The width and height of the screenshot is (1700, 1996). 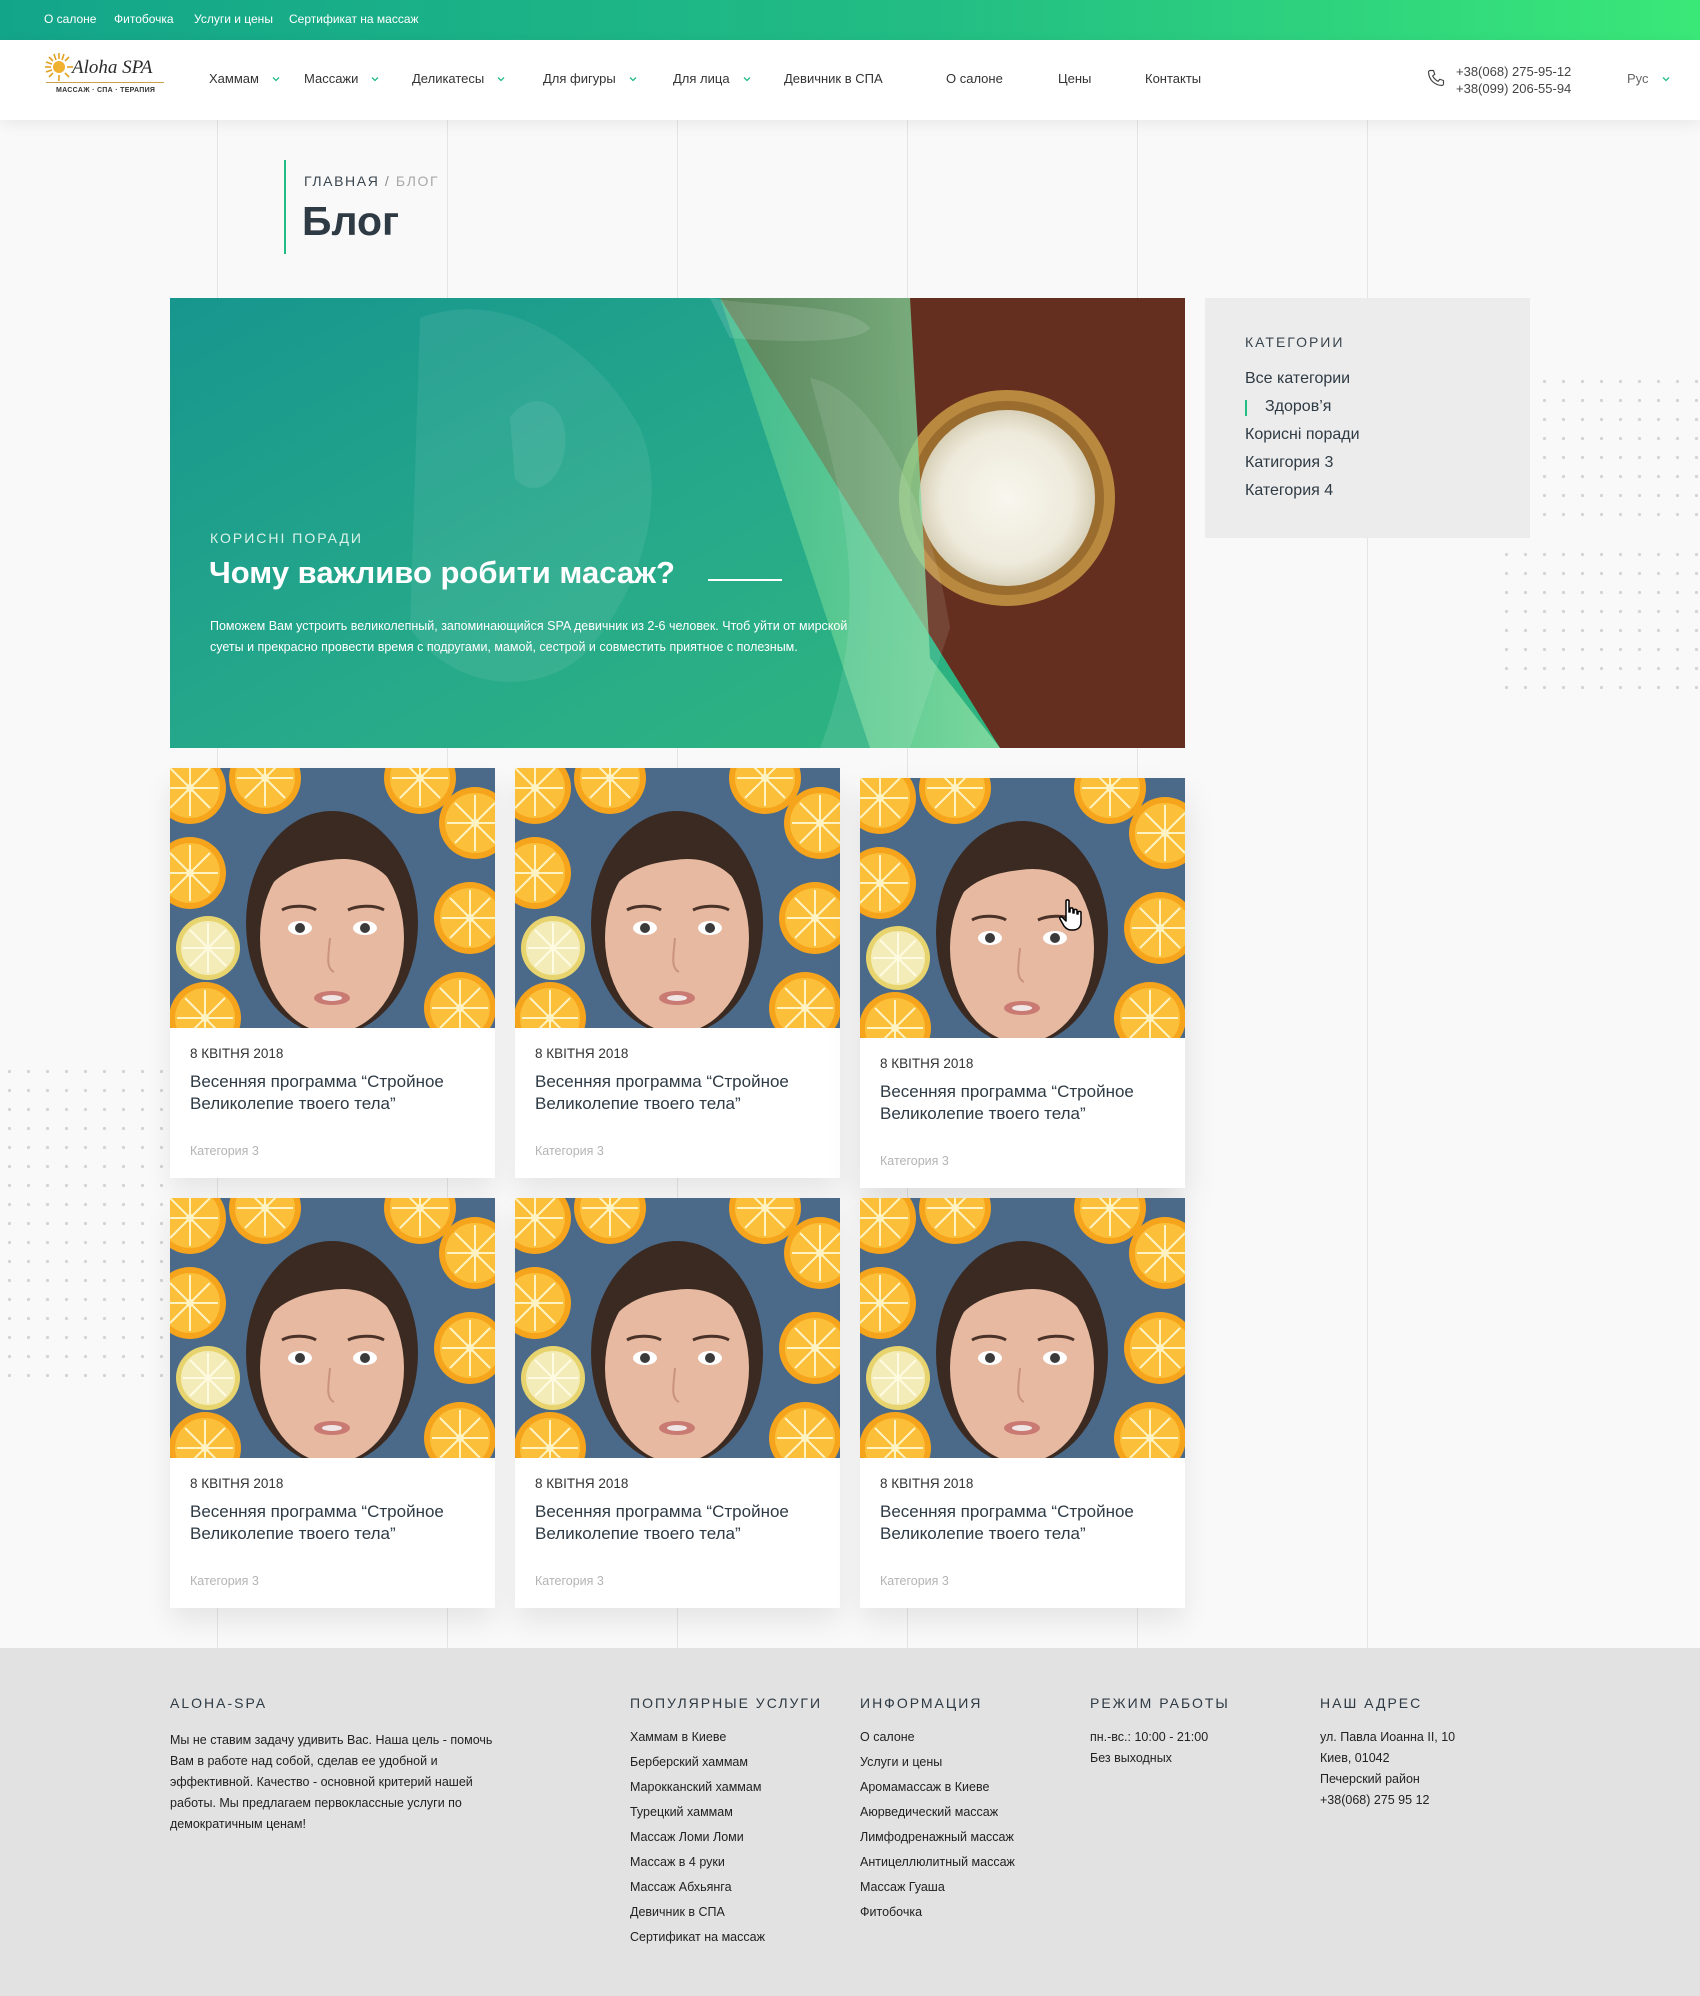 What do you see at coordinates (937, 1862) in the screenshot?
I see `footer-link: Антицеллюлитный массаж` at bounding box center [937, 1862].